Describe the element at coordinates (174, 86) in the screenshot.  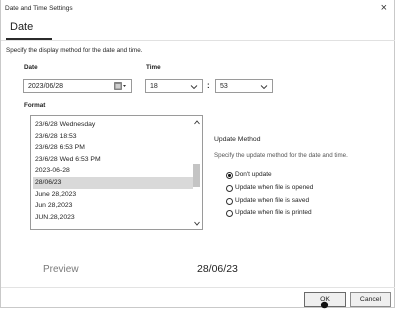
I see `hour-select: 18` at that location.